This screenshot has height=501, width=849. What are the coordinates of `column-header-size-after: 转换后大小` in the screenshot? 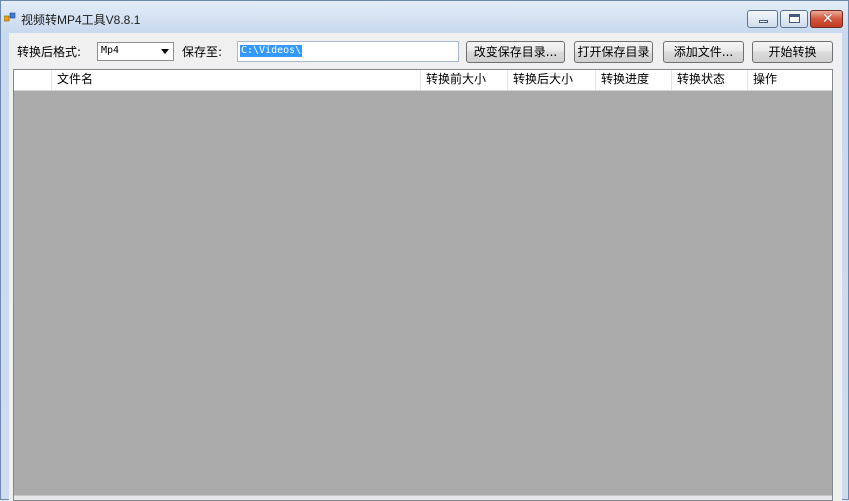 It's located at (552, 80).